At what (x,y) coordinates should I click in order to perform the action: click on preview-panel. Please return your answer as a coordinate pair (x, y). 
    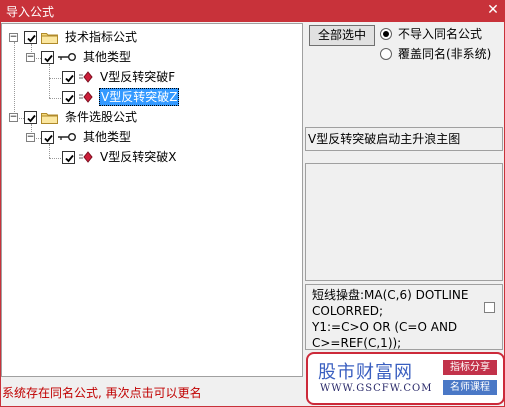
    Looking at the image, I should click on (404, 222).